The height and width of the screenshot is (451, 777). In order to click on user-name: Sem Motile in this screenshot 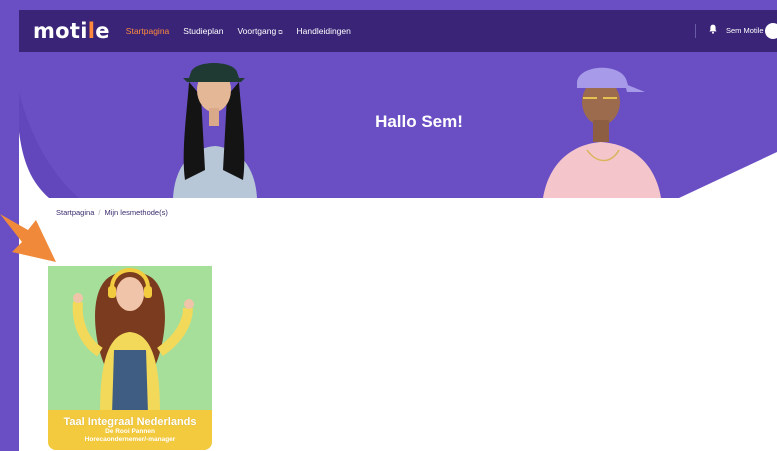, I will do `click(745, 30)`.